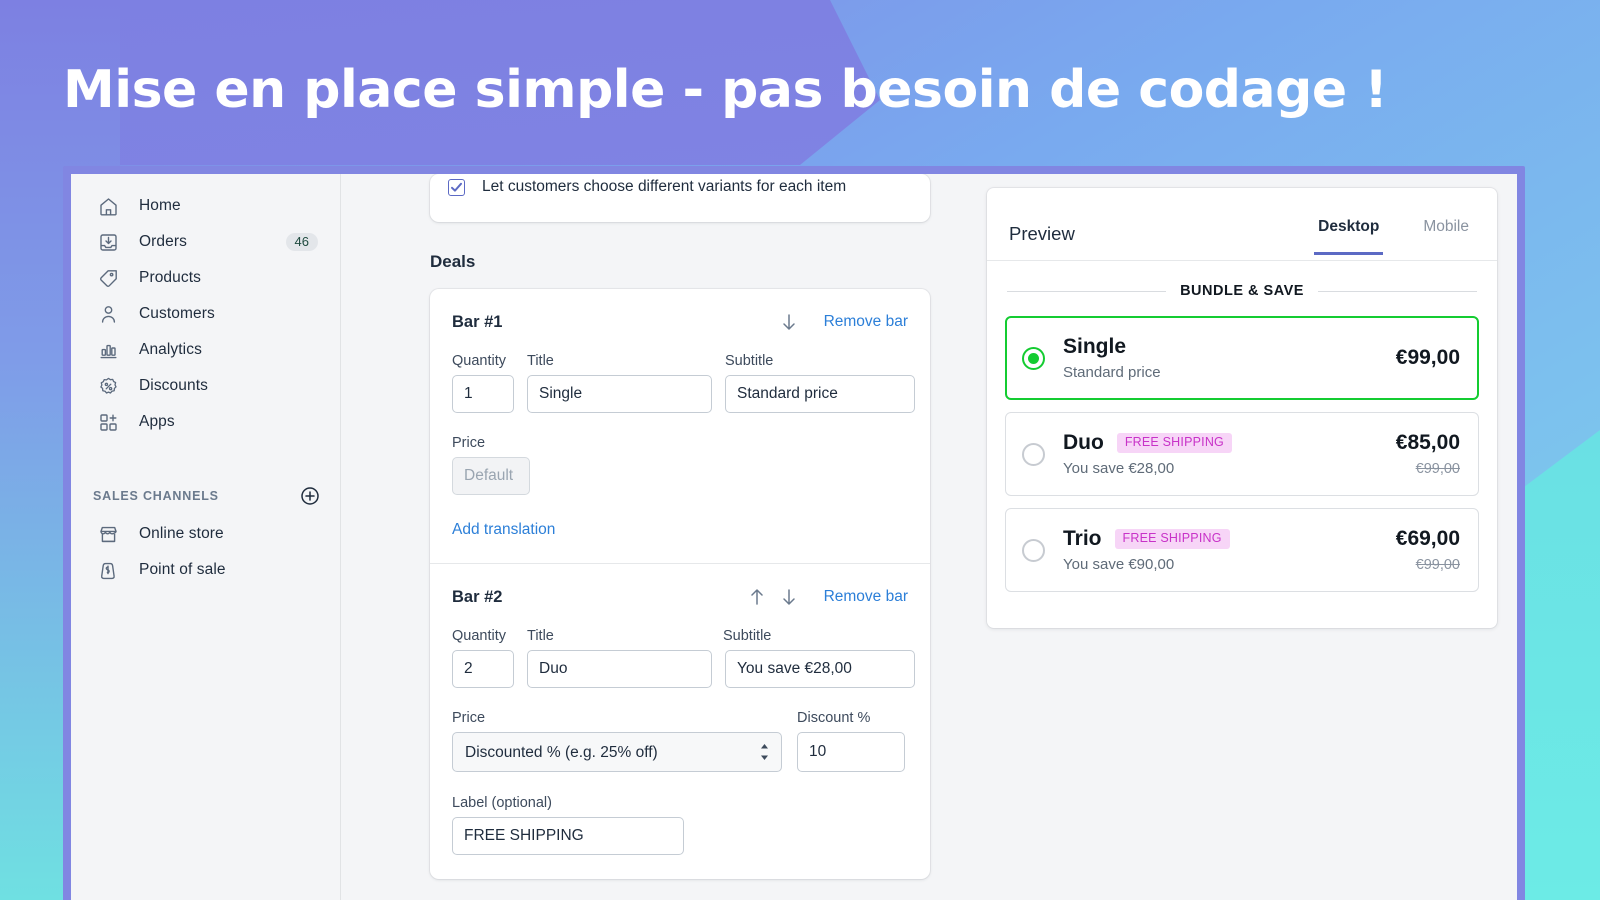  I want to click on customers-person-icon, so click(108, 314).